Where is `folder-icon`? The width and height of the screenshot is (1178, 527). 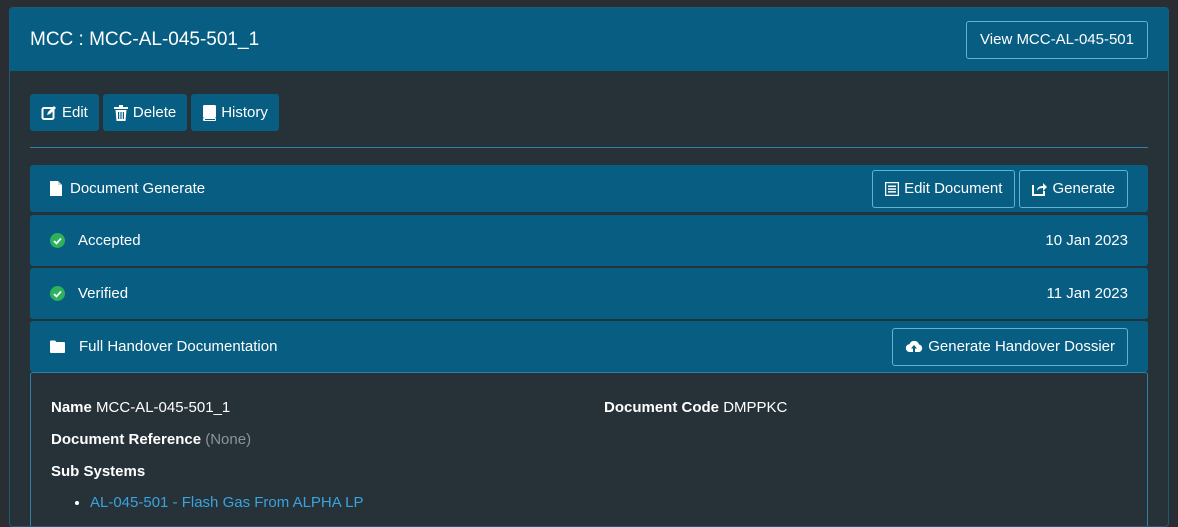
folder-icon is located at coordinates (57, 346).